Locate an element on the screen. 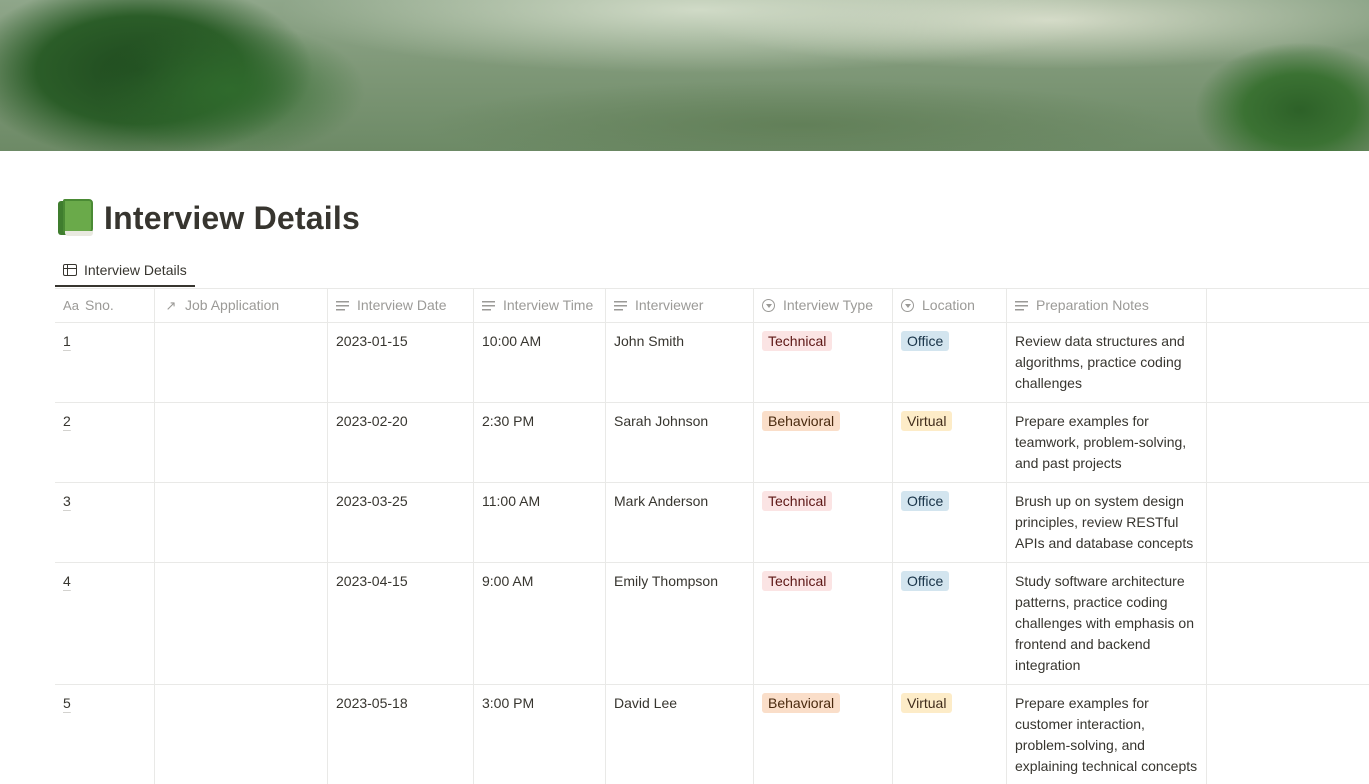 The width and height of the screenshot is (1369, 784). column-header-interview-type: Interview Type is located at coordinates (823, 305).